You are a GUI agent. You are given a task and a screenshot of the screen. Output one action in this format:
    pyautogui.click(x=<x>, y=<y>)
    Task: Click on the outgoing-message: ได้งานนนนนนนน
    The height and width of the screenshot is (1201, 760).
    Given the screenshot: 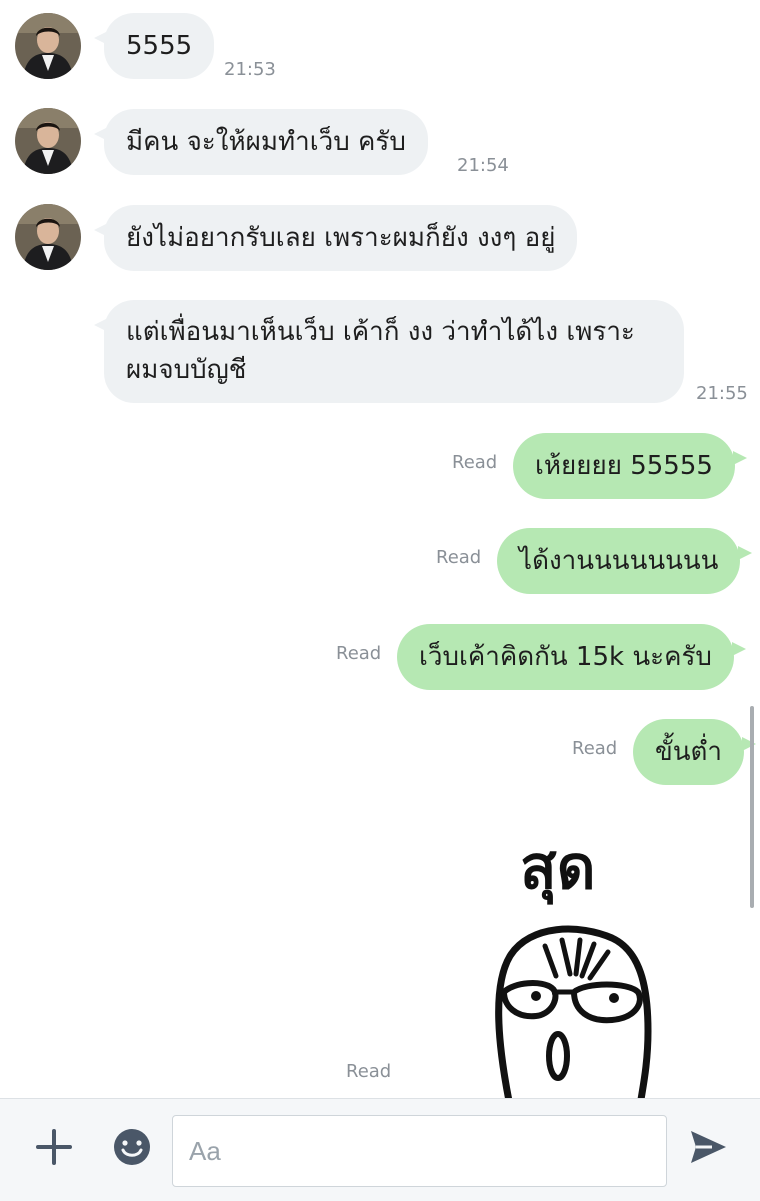 What is the action you would take?
    pyautogui.click(x=625, y=561)
    